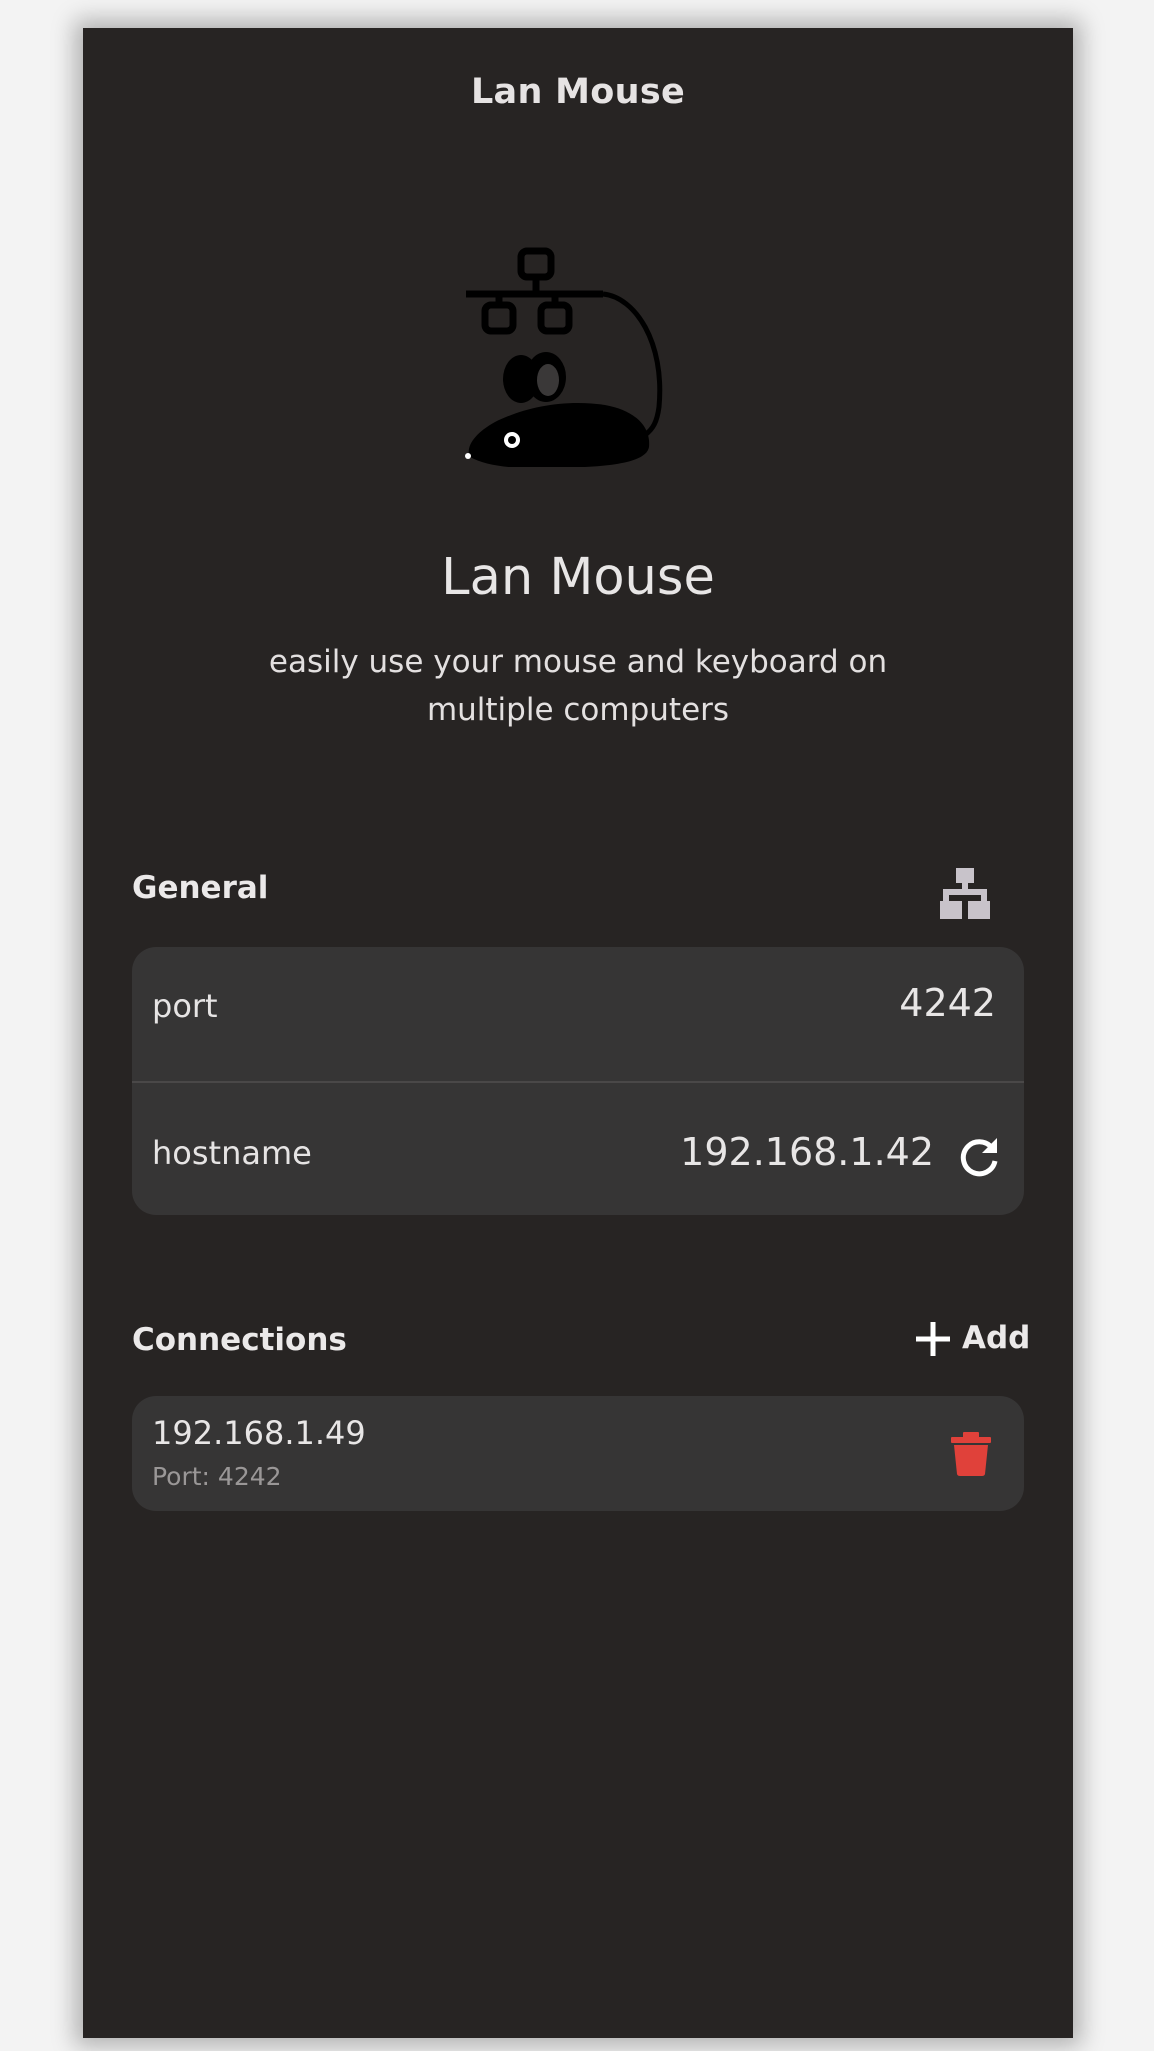  What do you see at coordinates (232, 1153) in the screenshot?
I see `hostname-label: hostname` at bounding box center [232, 1153].